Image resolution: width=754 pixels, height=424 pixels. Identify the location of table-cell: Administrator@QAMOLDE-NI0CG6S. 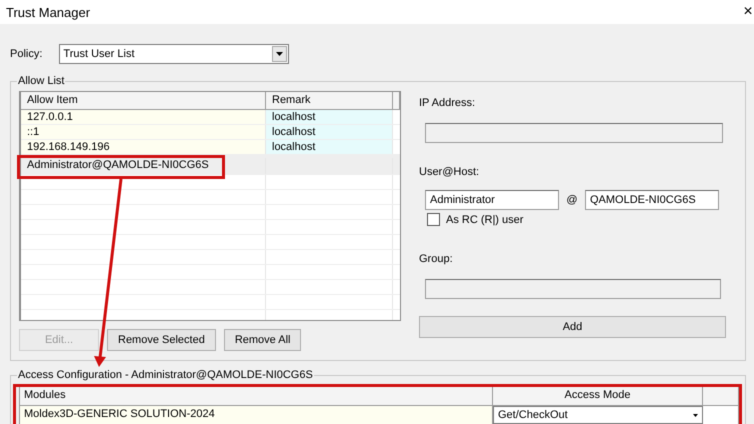
(143, 166).